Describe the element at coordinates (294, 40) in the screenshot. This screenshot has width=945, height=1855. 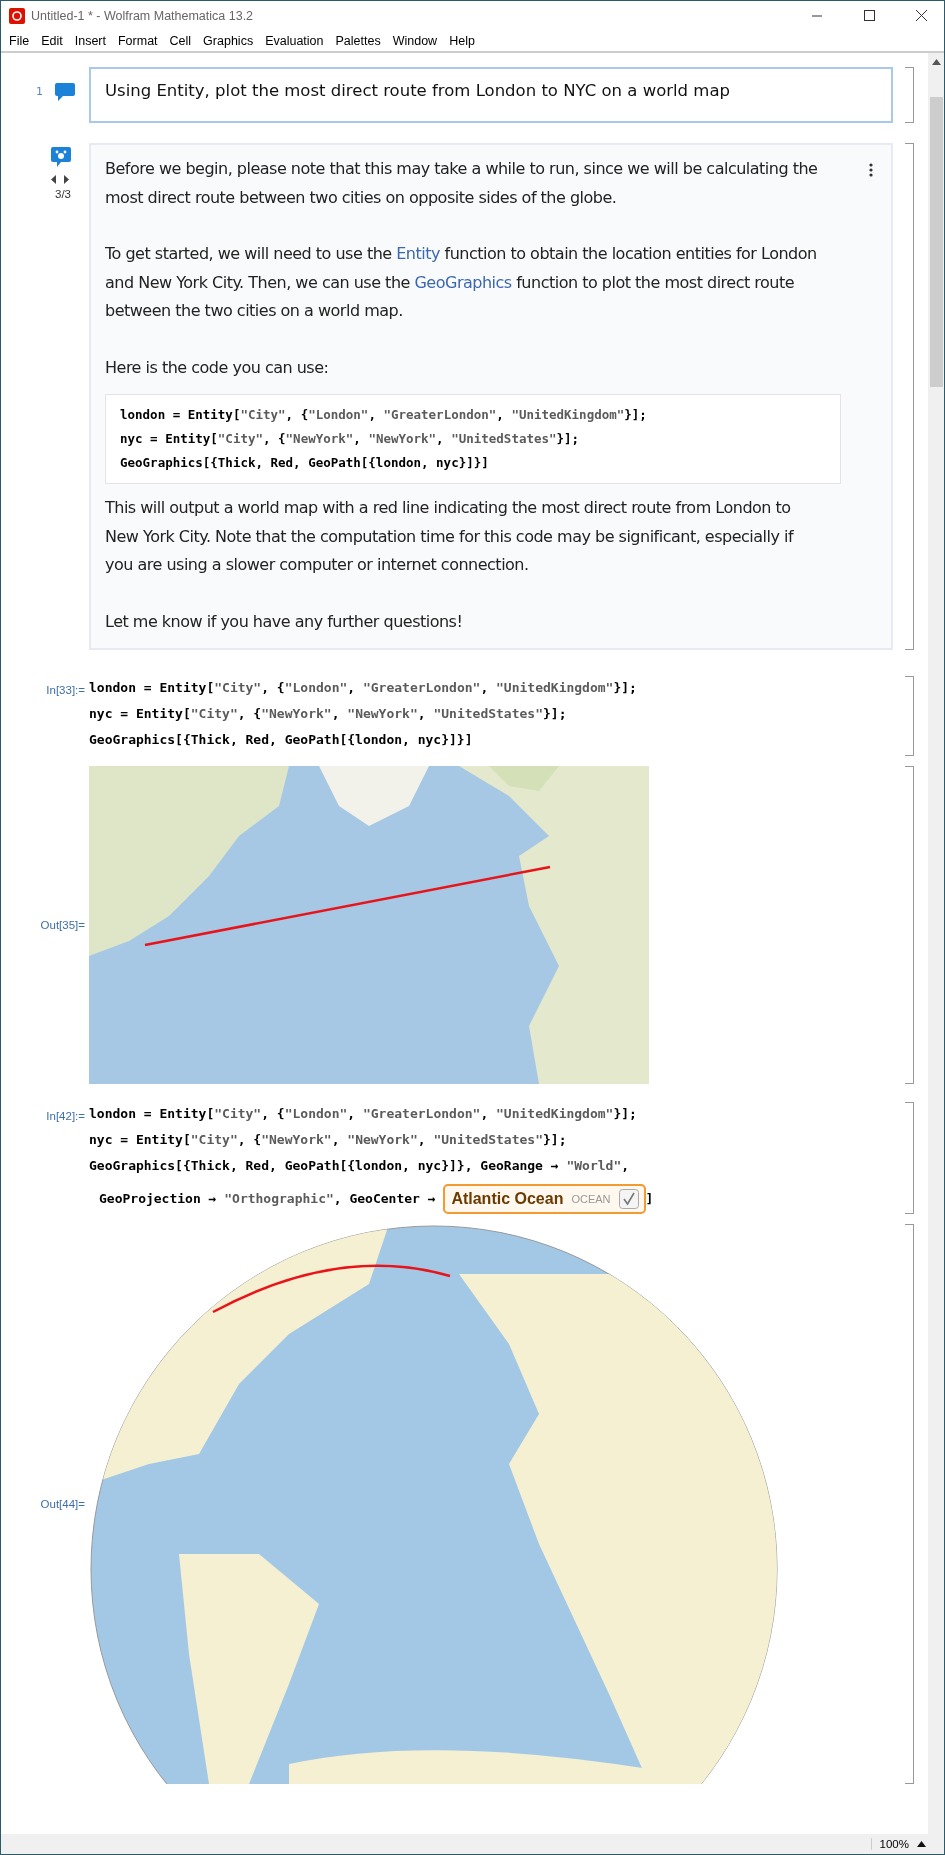
I see `menu-item: Evaluation` at that location.